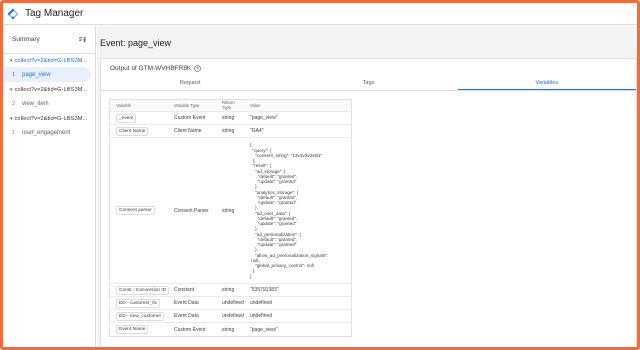  I want to click on output-title: Output of GTM-WVHBFR8K, so click(151, 68).